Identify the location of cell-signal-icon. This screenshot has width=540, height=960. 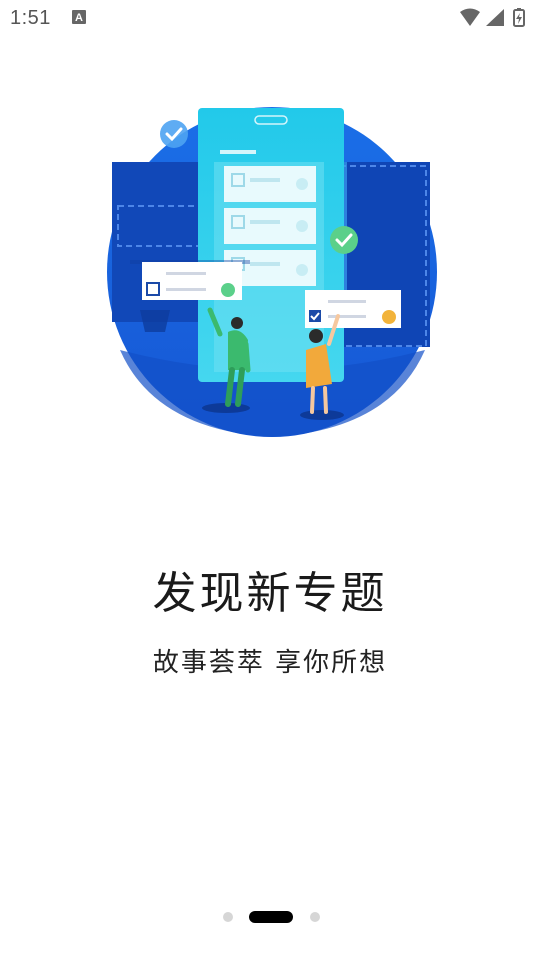
(495, 17).